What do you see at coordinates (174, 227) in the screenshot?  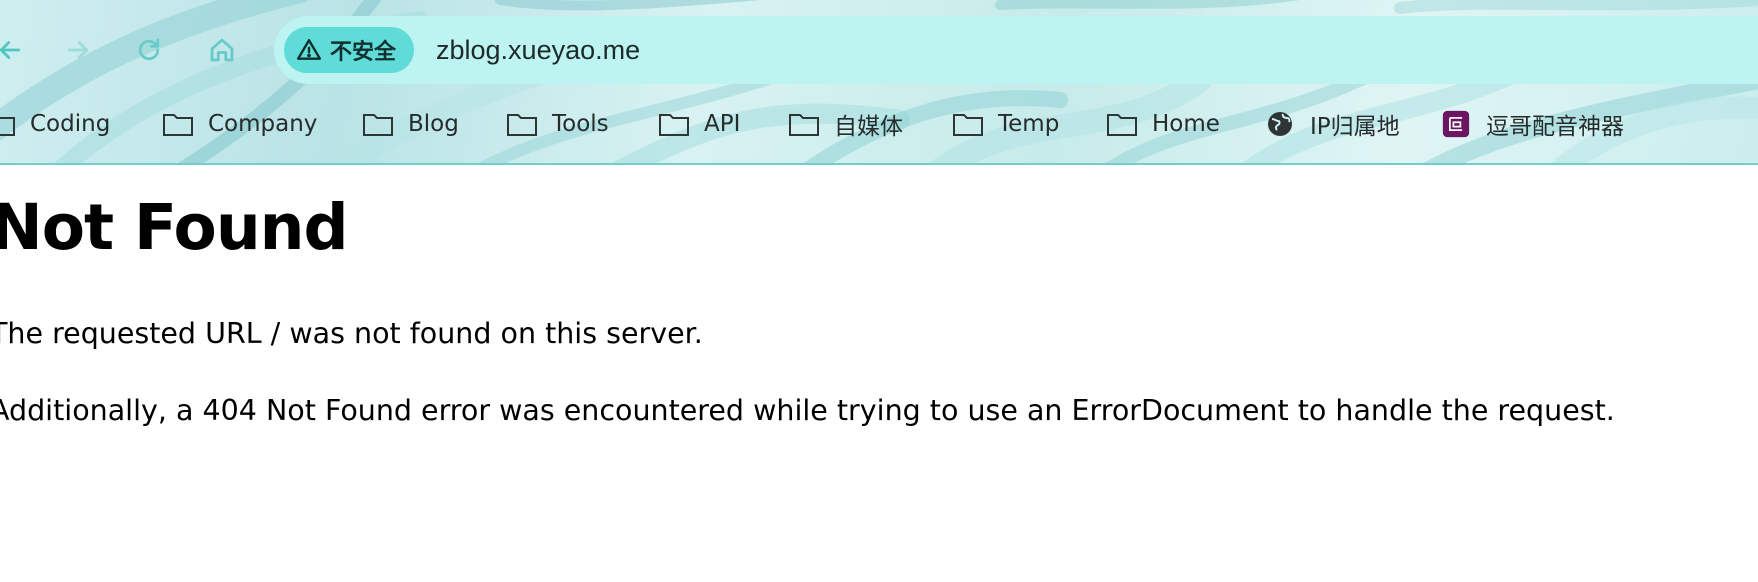 I see `page-title: Not Found` at bounding box center [174, 227].